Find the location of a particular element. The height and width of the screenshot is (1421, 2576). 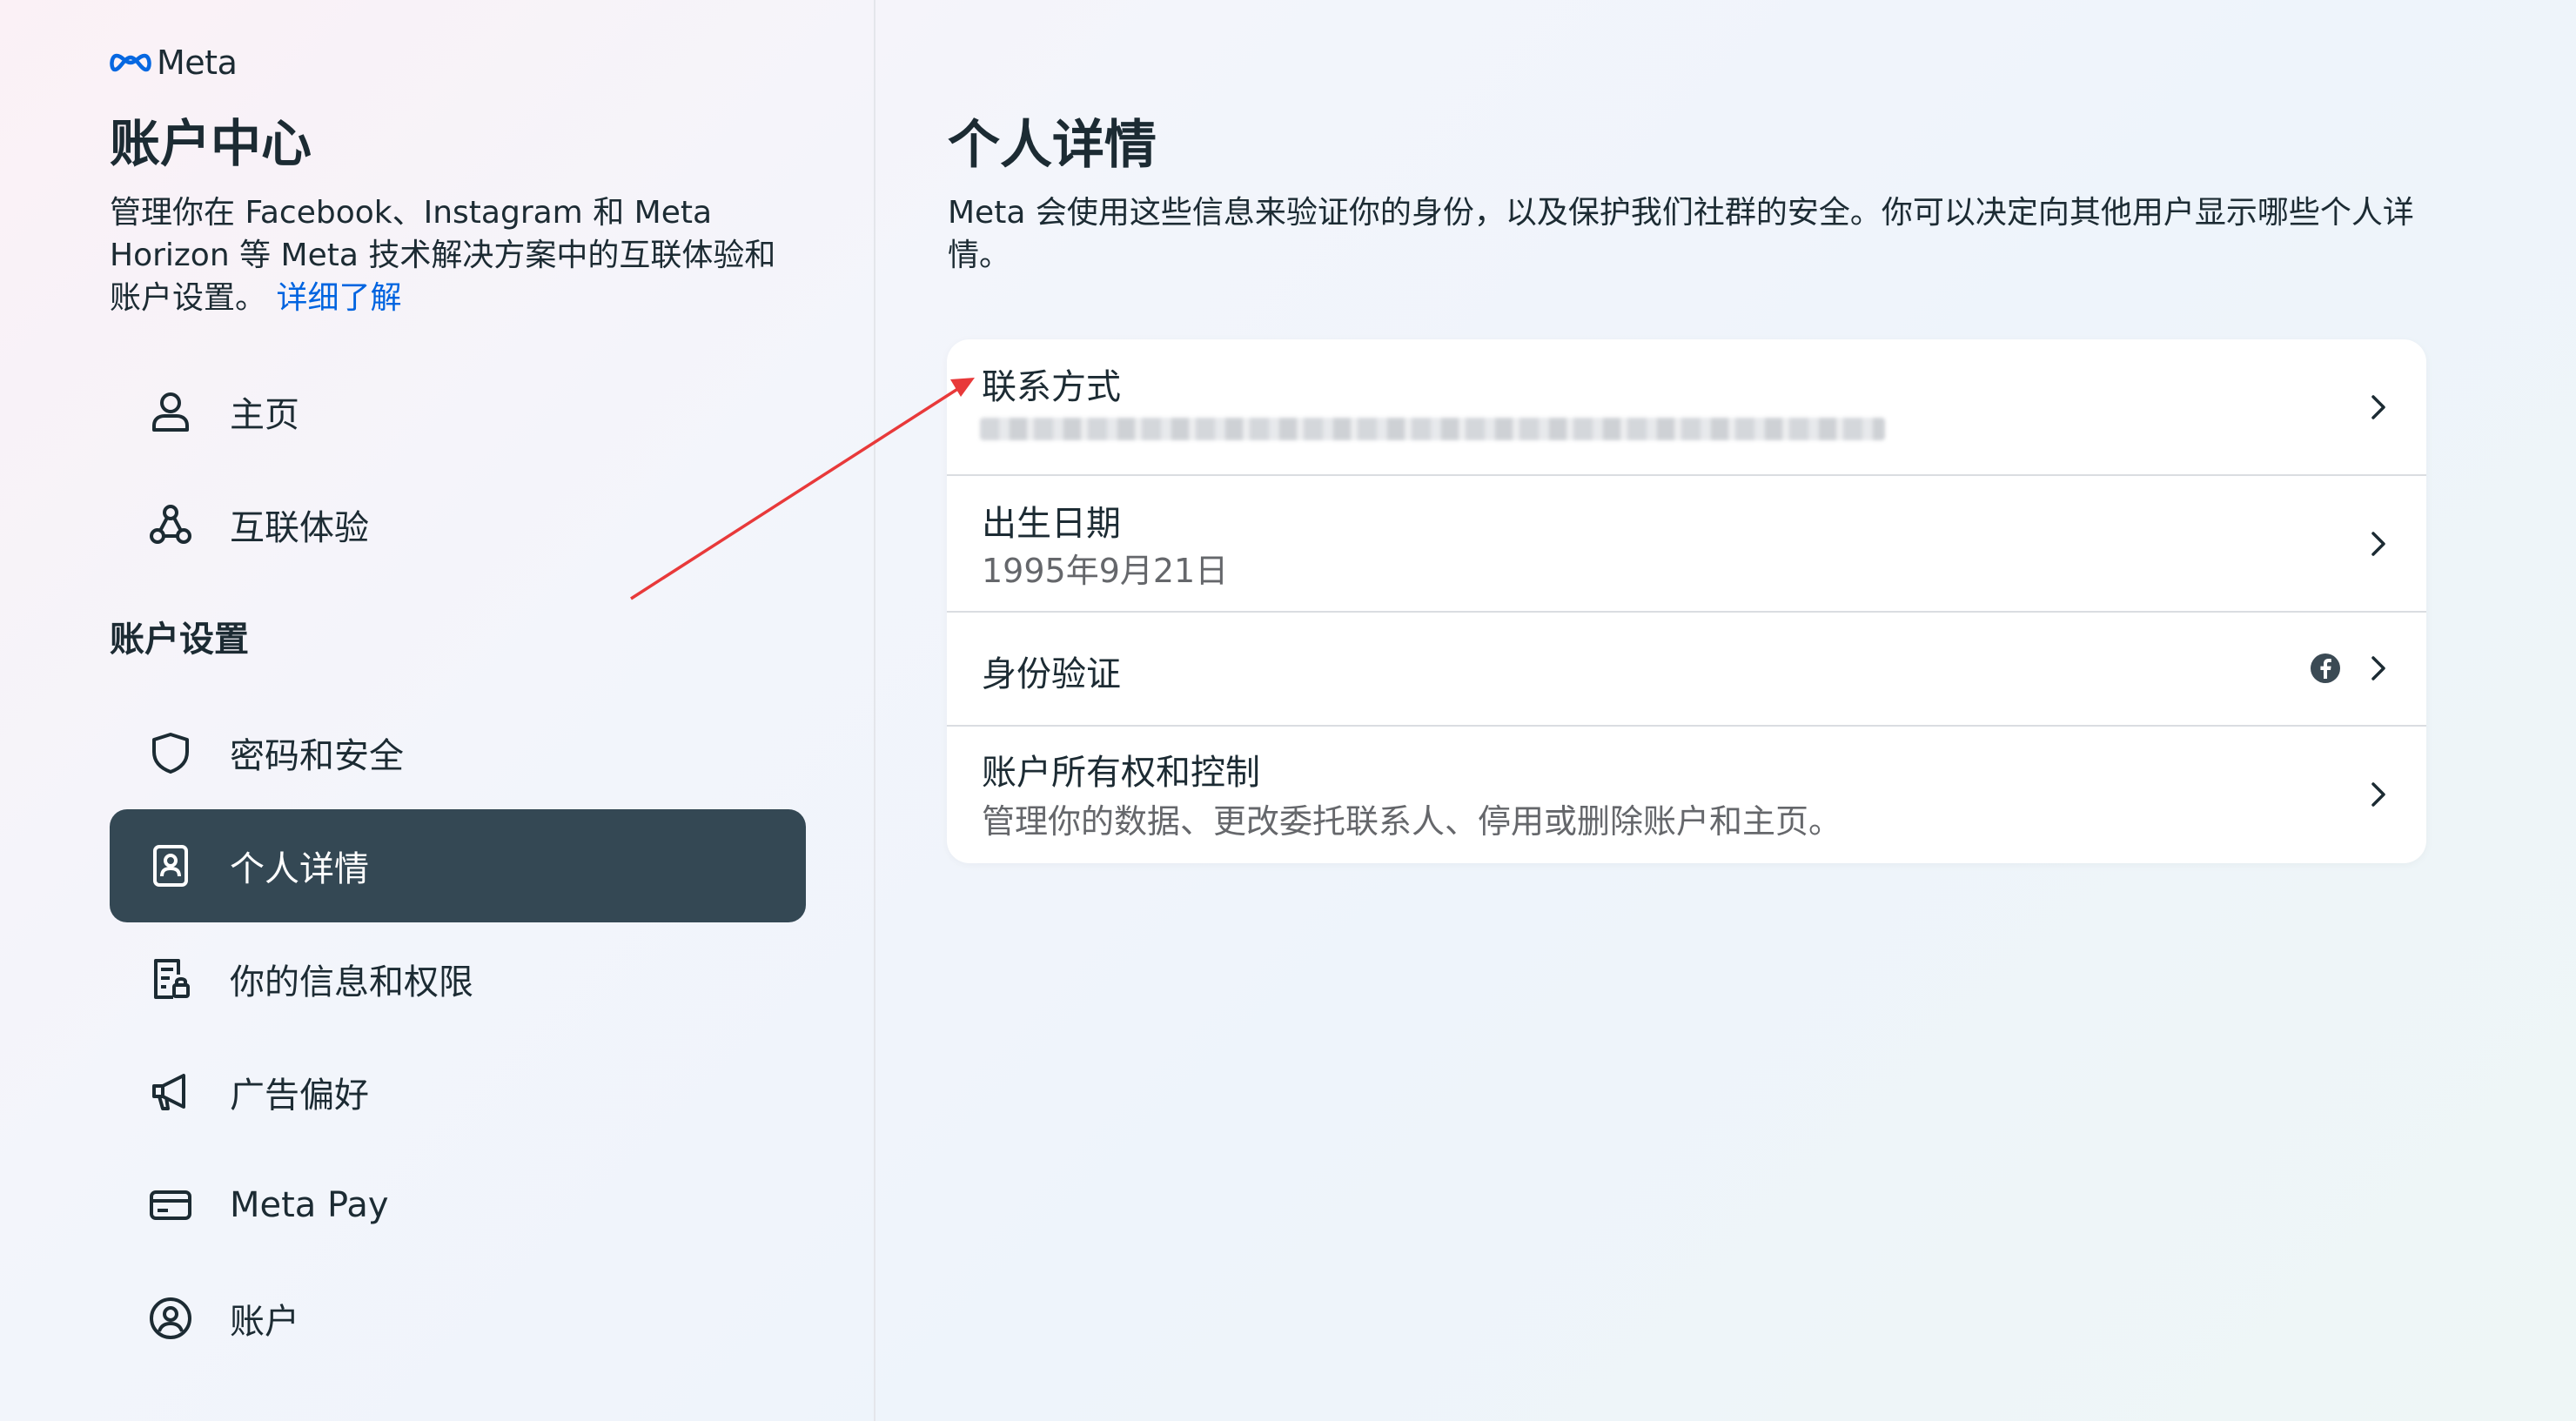

nav-item-home: 主页 is located at coordinates (458, 411).